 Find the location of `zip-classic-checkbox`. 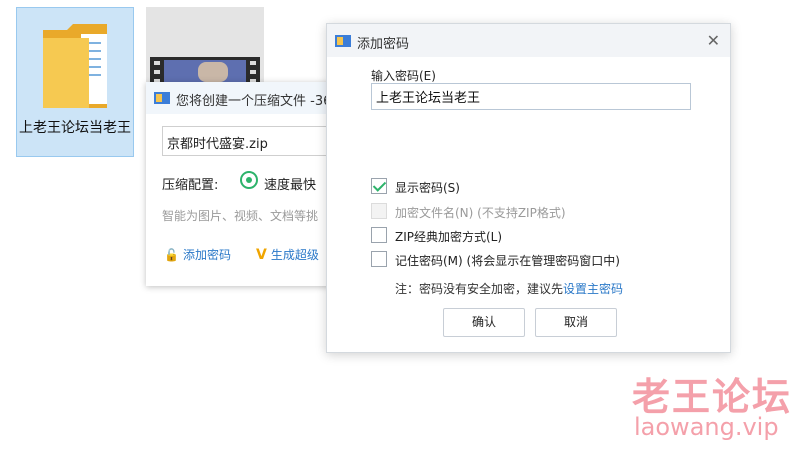

zip-classic-checkbox is located at coordinates (379, 235).